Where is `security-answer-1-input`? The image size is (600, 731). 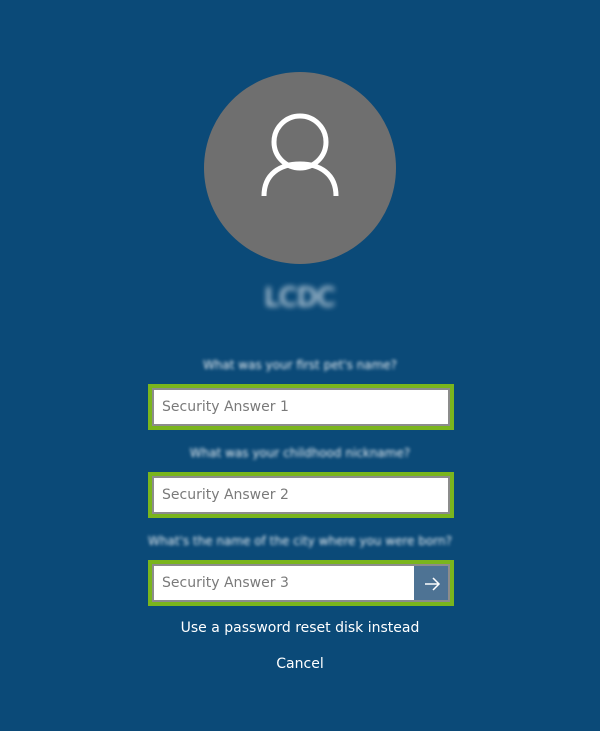 security-answer-1-input is located at coordinates (301, 407).